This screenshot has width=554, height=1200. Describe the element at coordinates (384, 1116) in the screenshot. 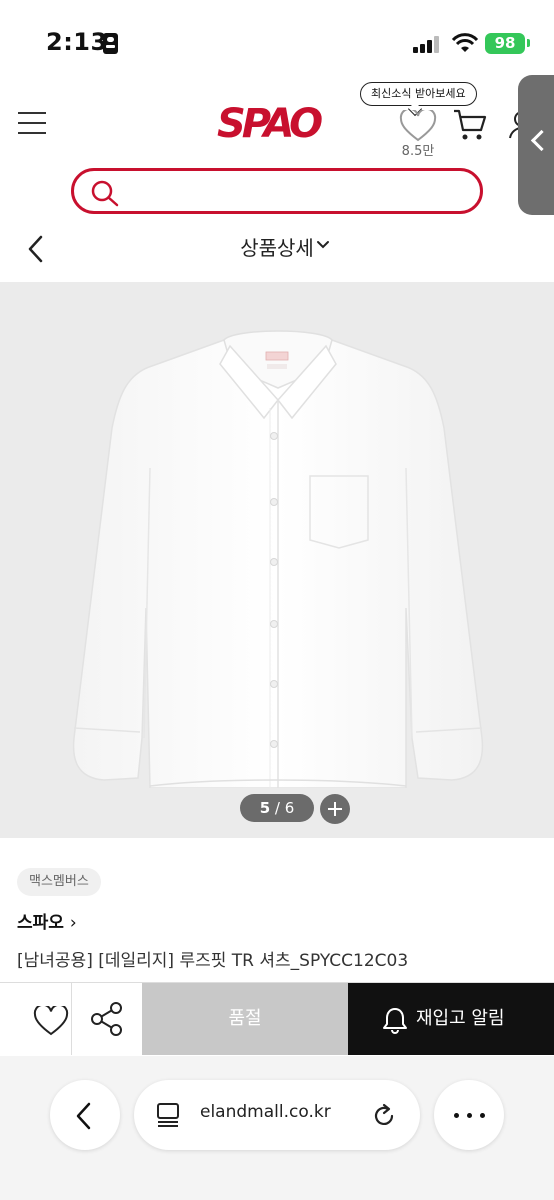

I see `reload-icon` at that location.